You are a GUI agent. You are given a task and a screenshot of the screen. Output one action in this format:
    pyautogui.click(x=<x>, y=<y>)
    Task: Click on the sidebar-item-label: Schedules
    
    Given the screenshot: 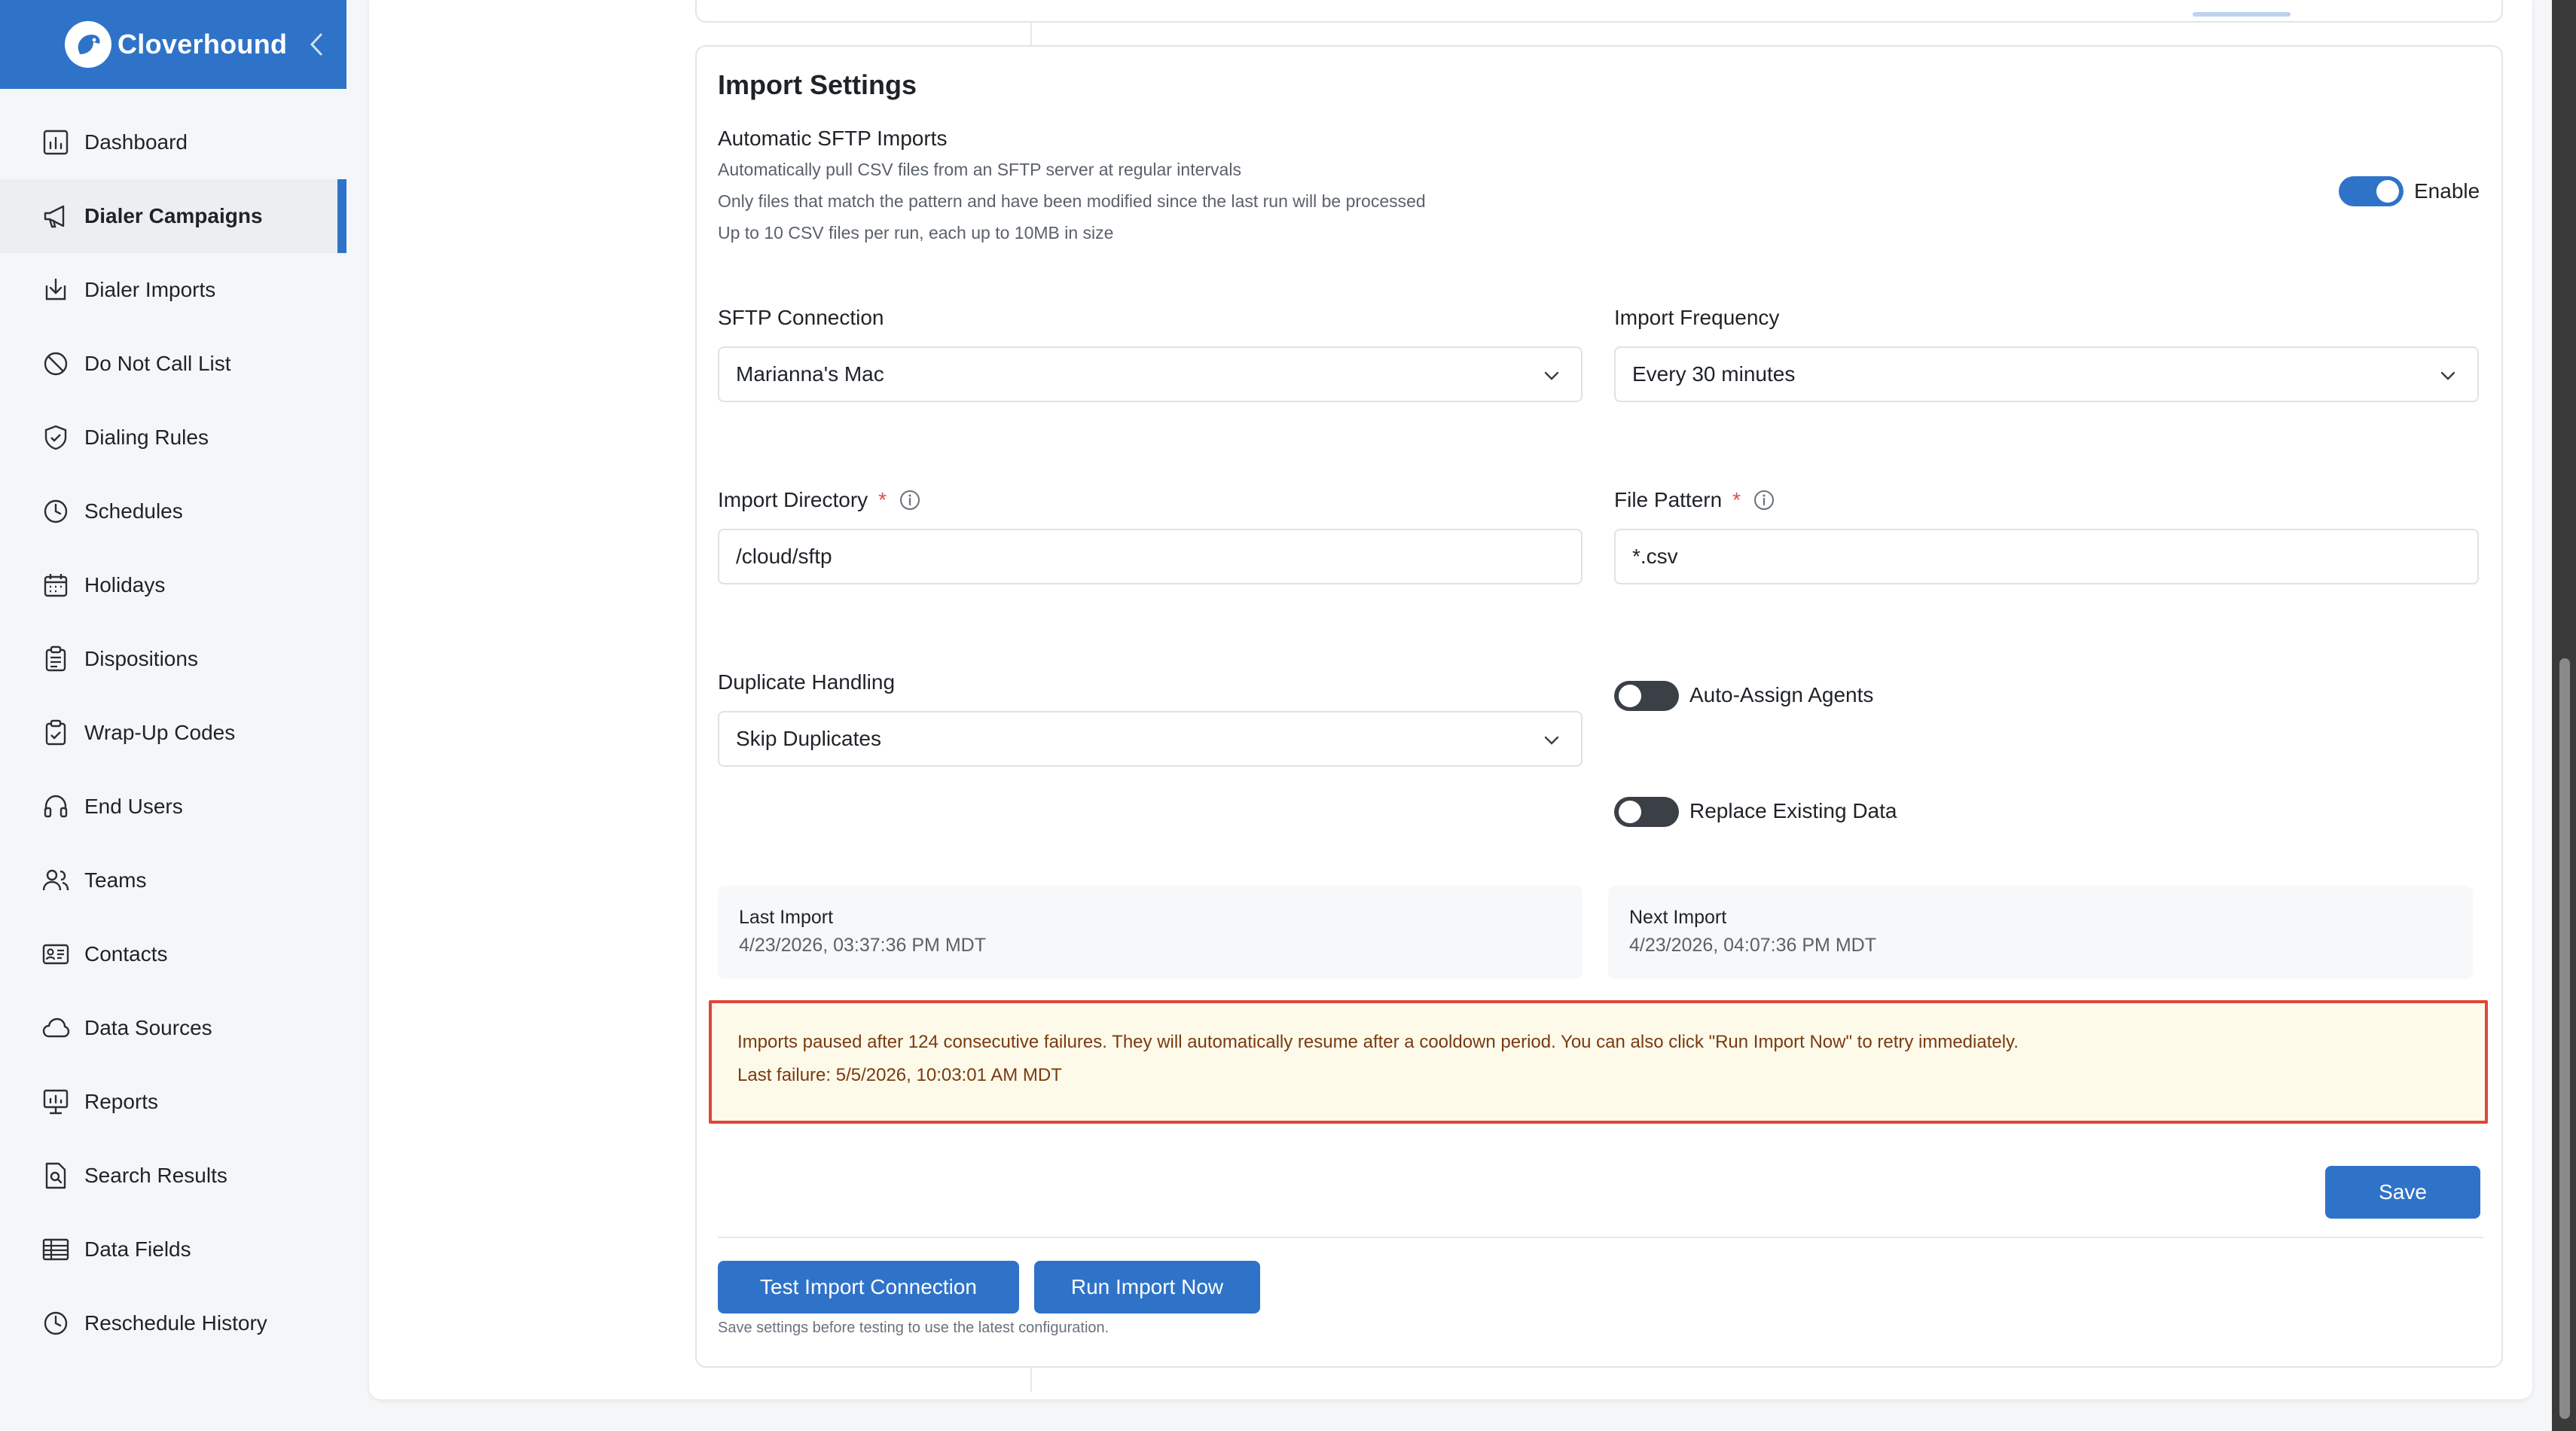 What is the action you would take?
    pyautogui.click(x=134, y=511)
    